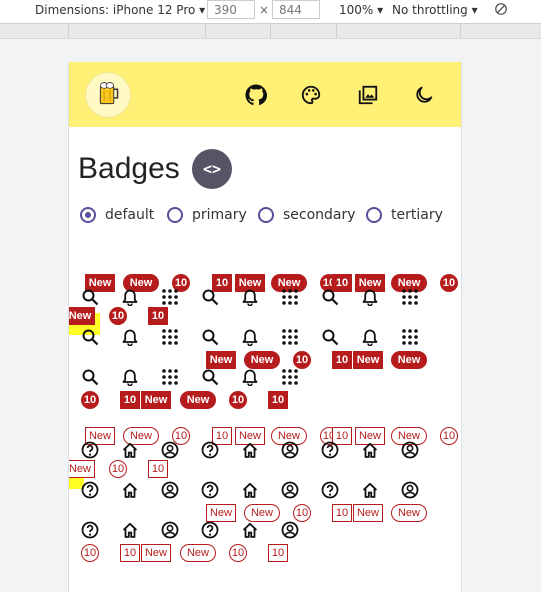  I want to click on radio-primary-label: primary, so click(219, 215).